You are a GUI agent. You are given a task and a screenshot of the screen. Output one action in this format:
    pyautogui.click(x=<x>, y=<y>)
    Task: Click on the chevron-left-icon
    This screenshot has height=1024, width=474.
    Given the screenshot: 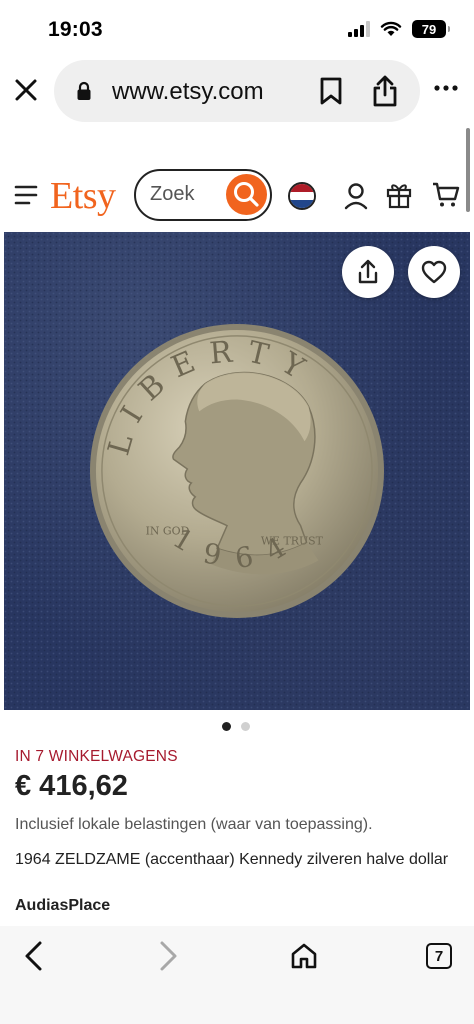 What is the action you would take?
    pyautogui.click(x=33, y=956)
    